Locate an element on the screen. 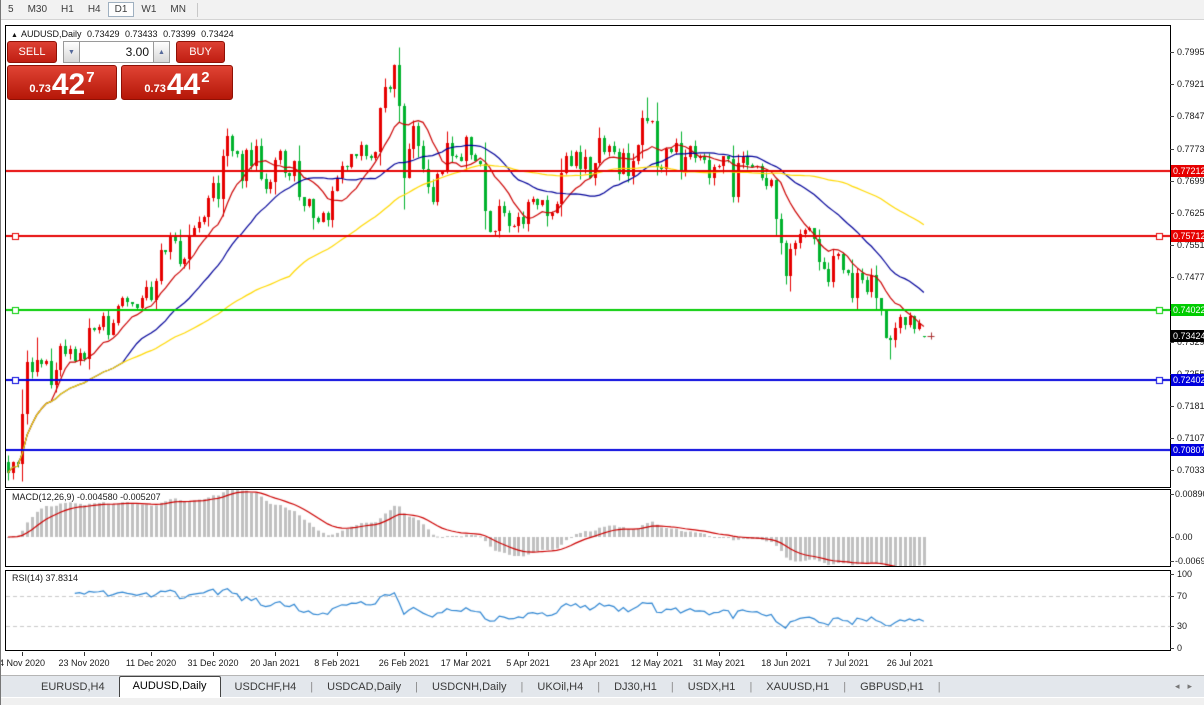 Image resolution: width=1204 pixels, height=705 pixels. timeframe-toolbar: 5 M30 H1 H4 D1 W1 MN is located at coordinates (602, 10).